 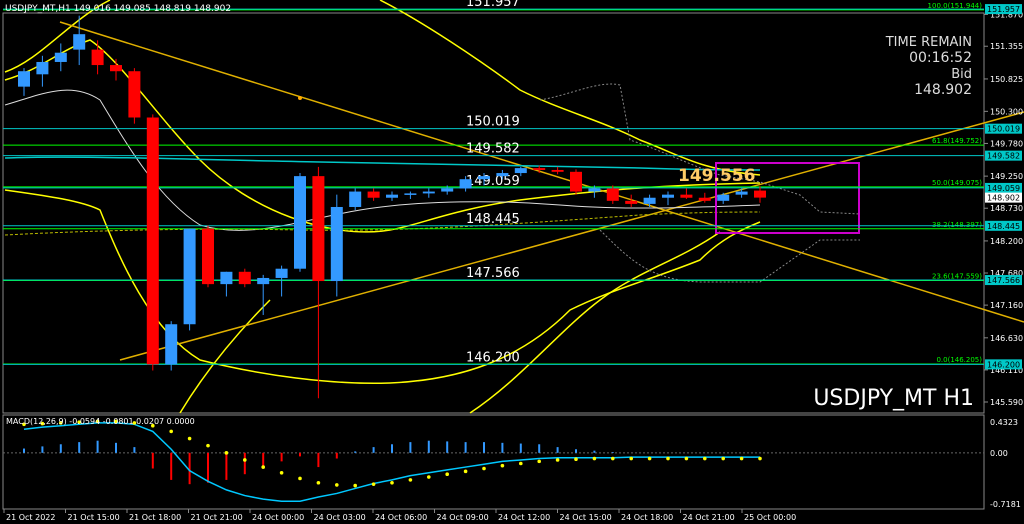 What do you see at coordinates (893, 398) in the screenshot?
I see `symbol-watermark: USDJPY_MT H1` at bounding box center [893, 398].